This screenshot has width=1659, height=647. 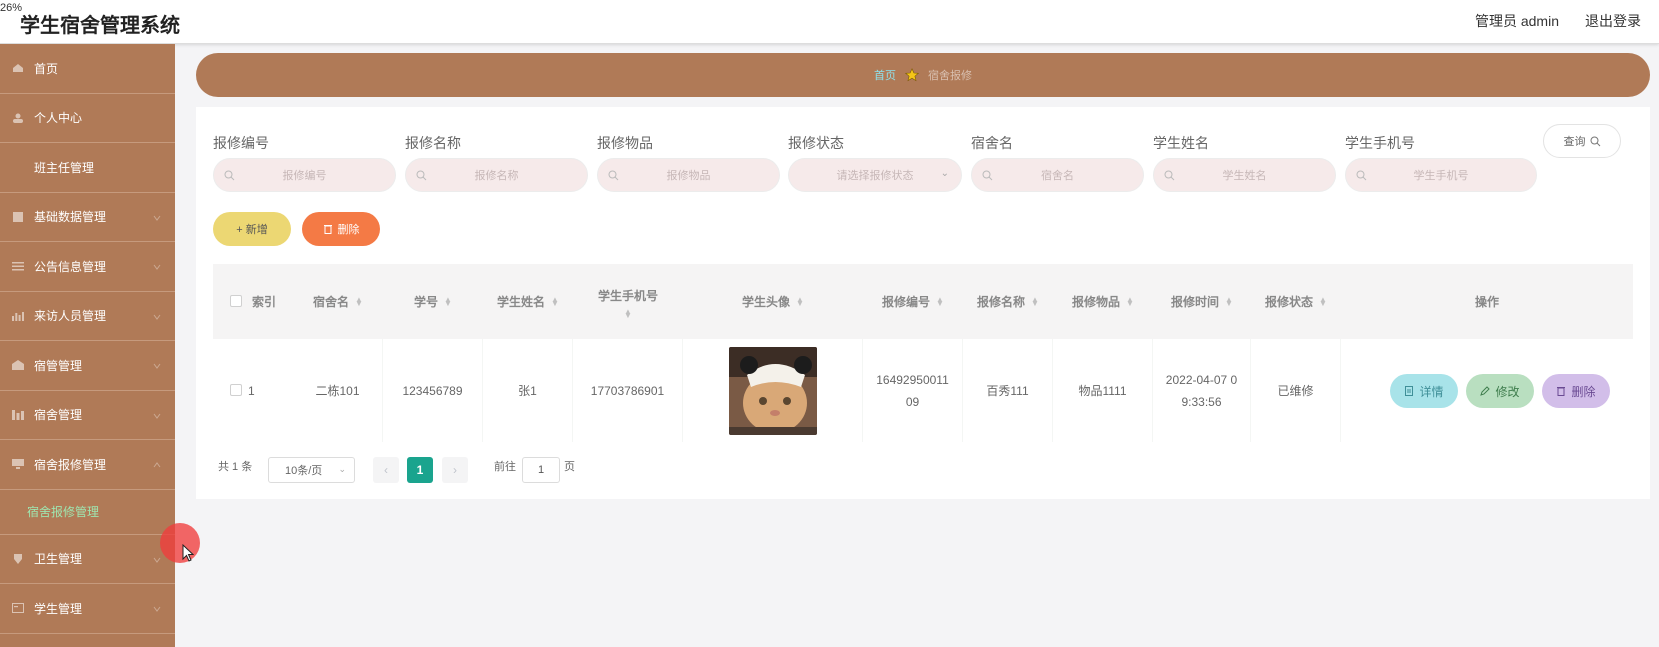 What do you see at coordinates (1424, 391) in the screenshot?
I see `detail-button: 详情` at bounding box center [1424, 391].